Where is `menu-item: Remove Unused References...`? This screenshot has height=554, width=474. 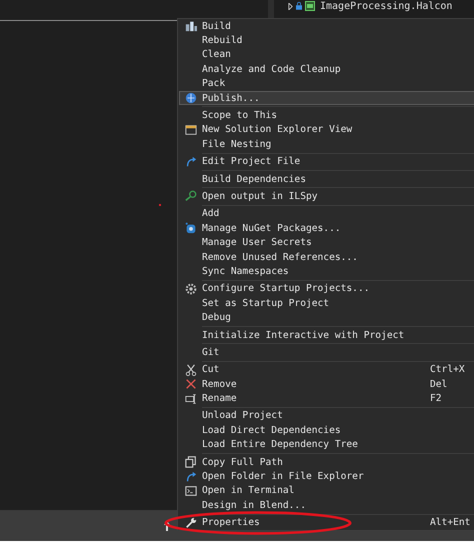 menu-item: Remove Unused References... is located at coordinates (326, 257).